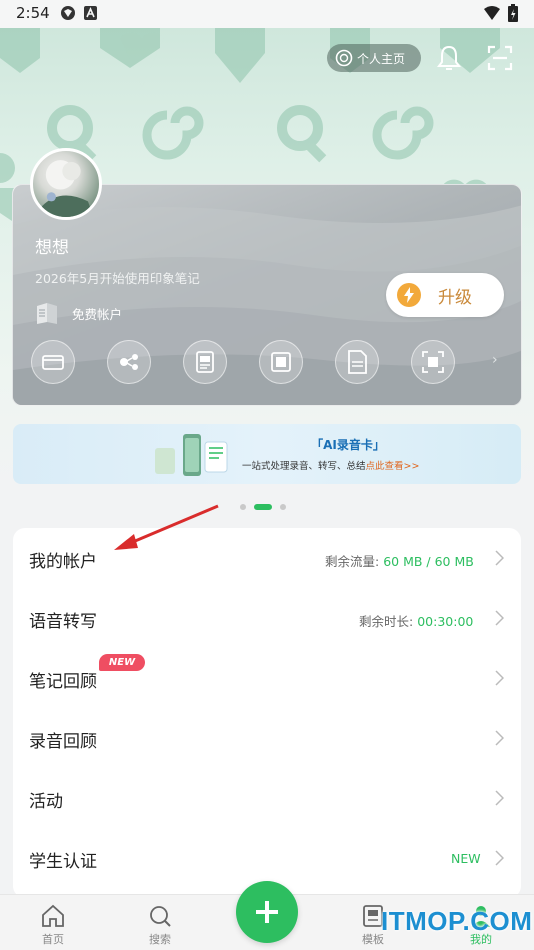 This screenshot has width=534, height=950. What do you see at coordinates (495, 360) in the screenshot?
I see `feature-more-chevron-icon: ›` at bounding box center [495, 360].